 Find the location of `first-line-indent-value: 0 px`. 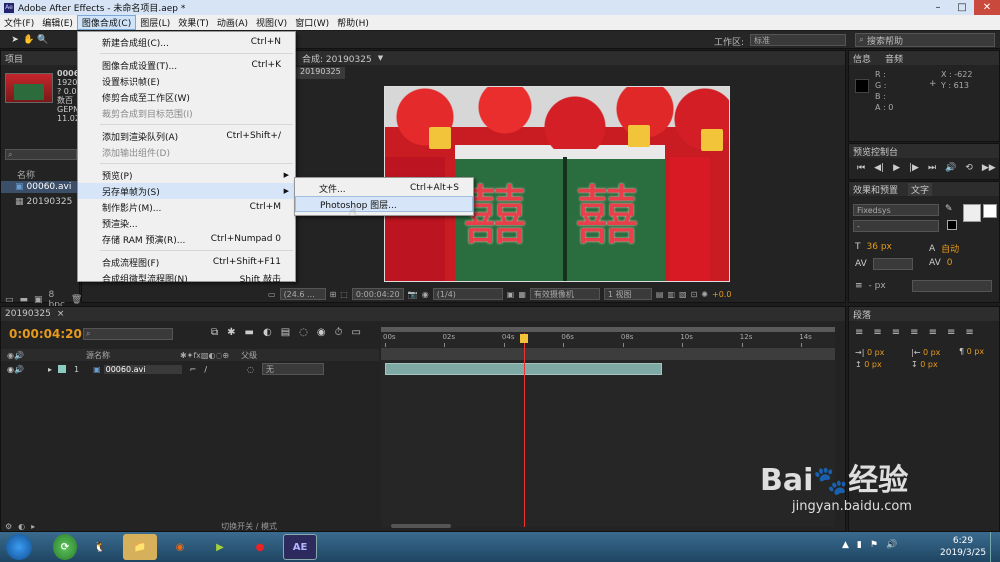

first-line-indent-value: 0 px is located at coordinates (975, 351).